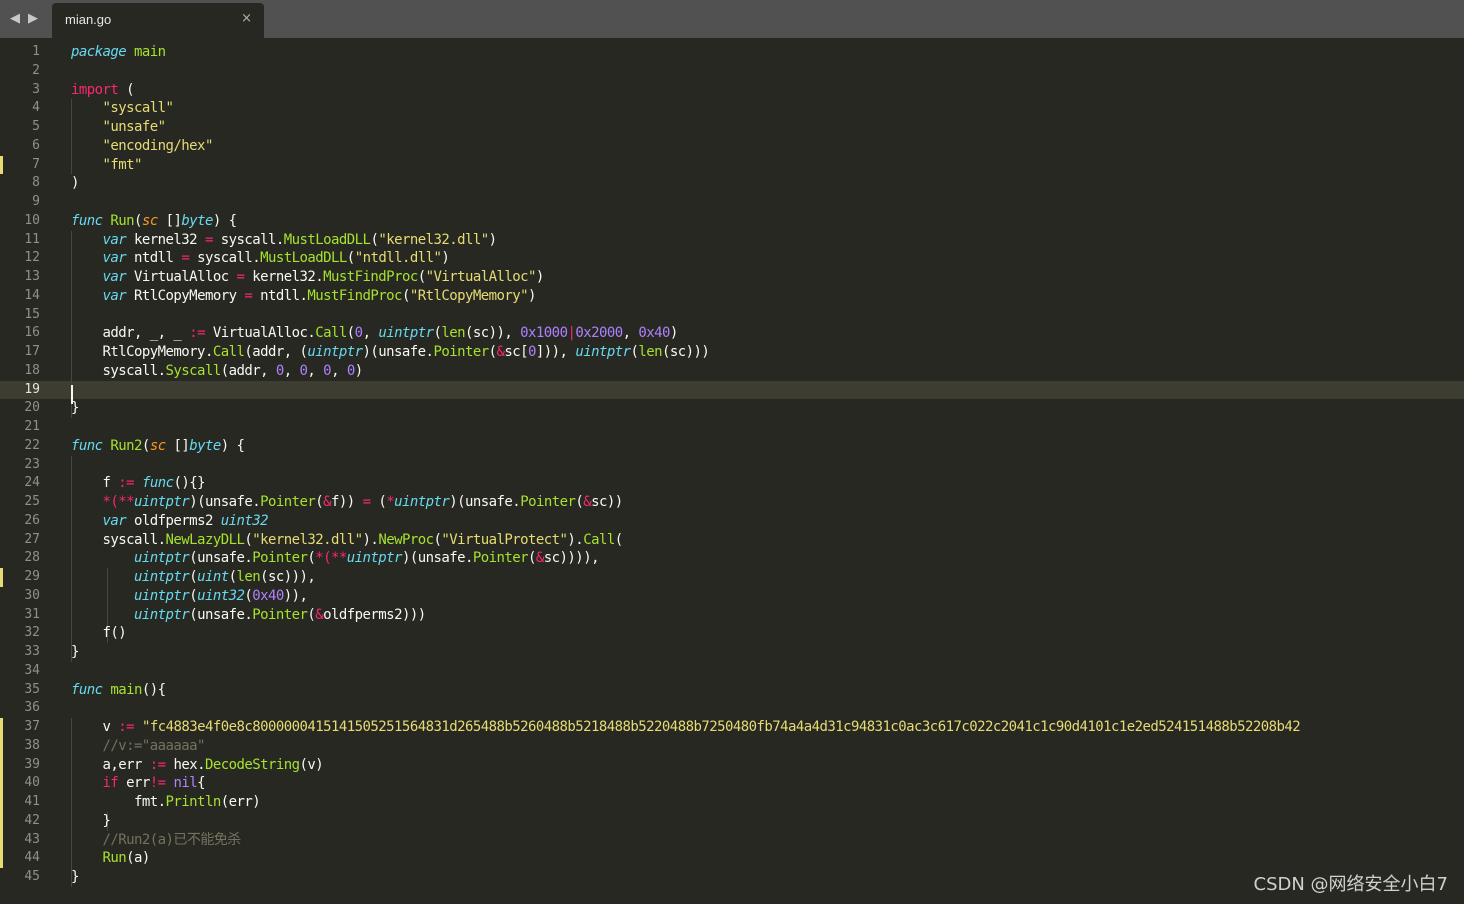 Image resolution: width=1464 pixels, height=904 pixels. Describe the element at coordinates (32, 464) in the screenshot. I see `line-number: 23` at that location.